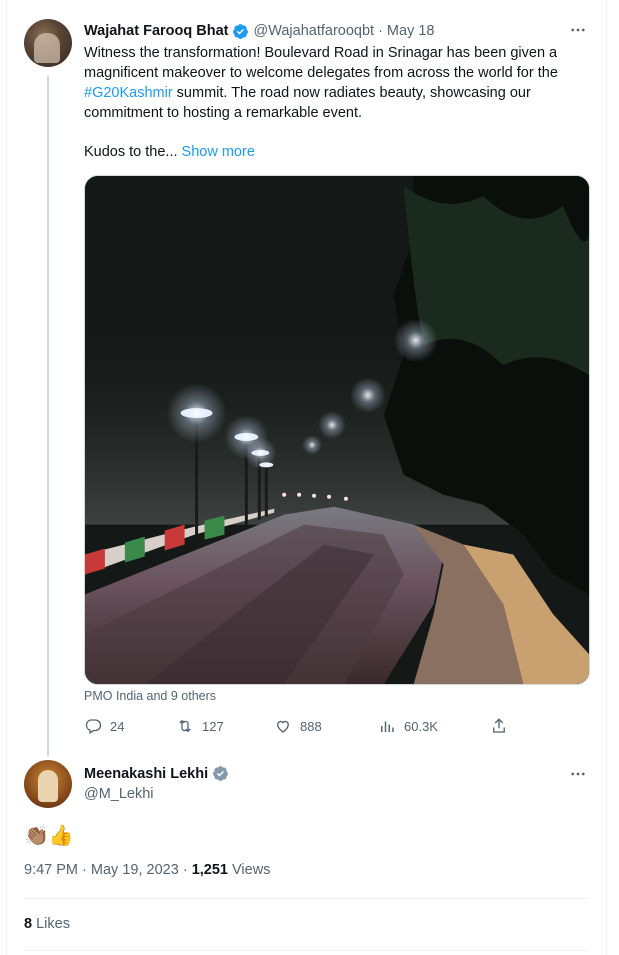 The image size is (619, 955). Describe the element at coordinates (156, 31) in the screenshot. I see `author-name: Wajahat Farooq Bhat` at that location.